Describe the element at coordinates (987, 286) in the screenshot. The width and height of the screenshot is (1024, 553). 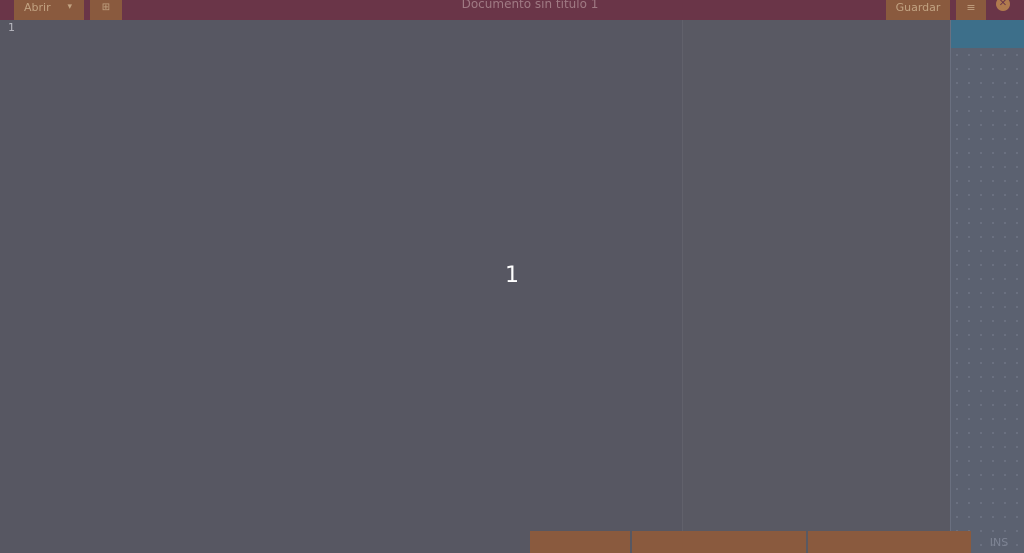
I see `minimap` at that location.